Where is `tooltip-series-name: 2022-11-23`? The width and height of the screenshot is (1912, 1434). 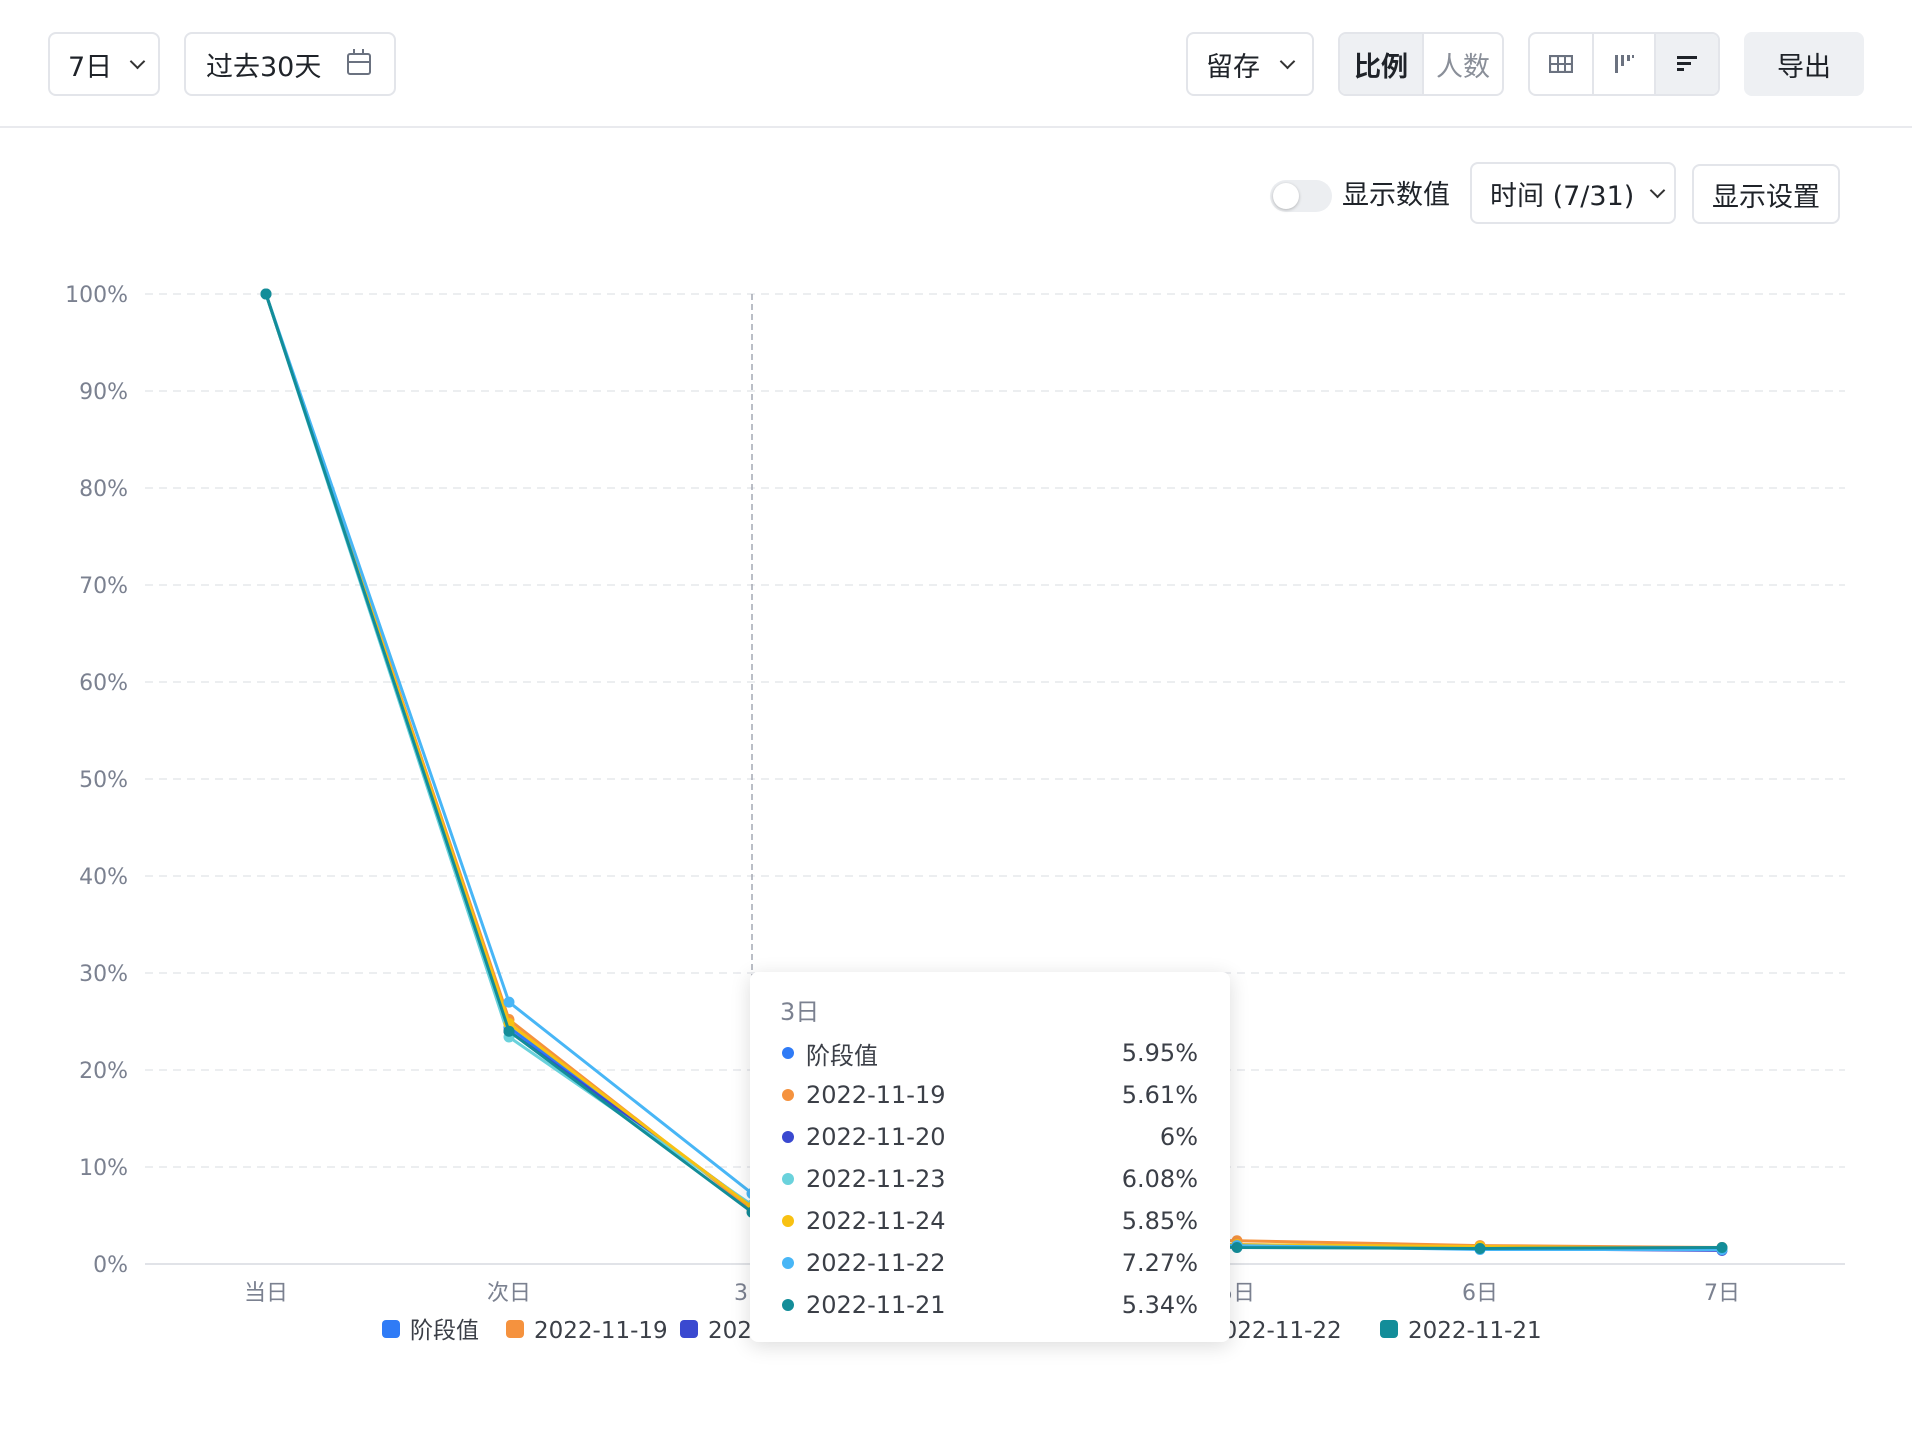 tooltip-series-name: 2022-11-23 is located at coordinates (876, 1179).